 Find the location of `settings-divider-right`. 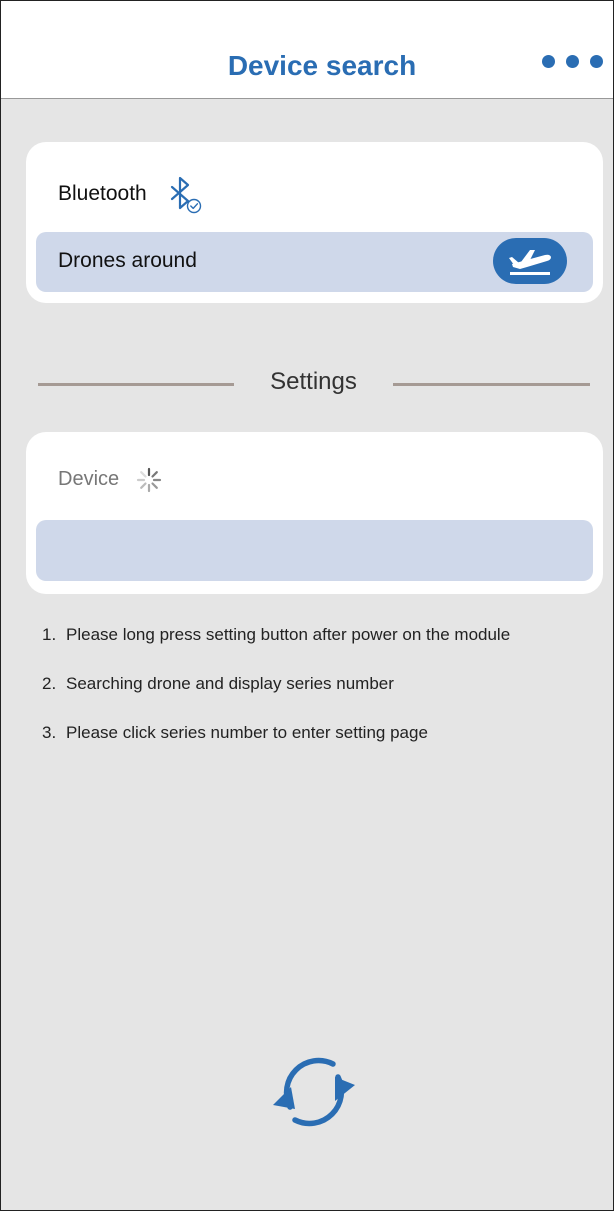

settings-divider-right is located at coordinates (491, 384).